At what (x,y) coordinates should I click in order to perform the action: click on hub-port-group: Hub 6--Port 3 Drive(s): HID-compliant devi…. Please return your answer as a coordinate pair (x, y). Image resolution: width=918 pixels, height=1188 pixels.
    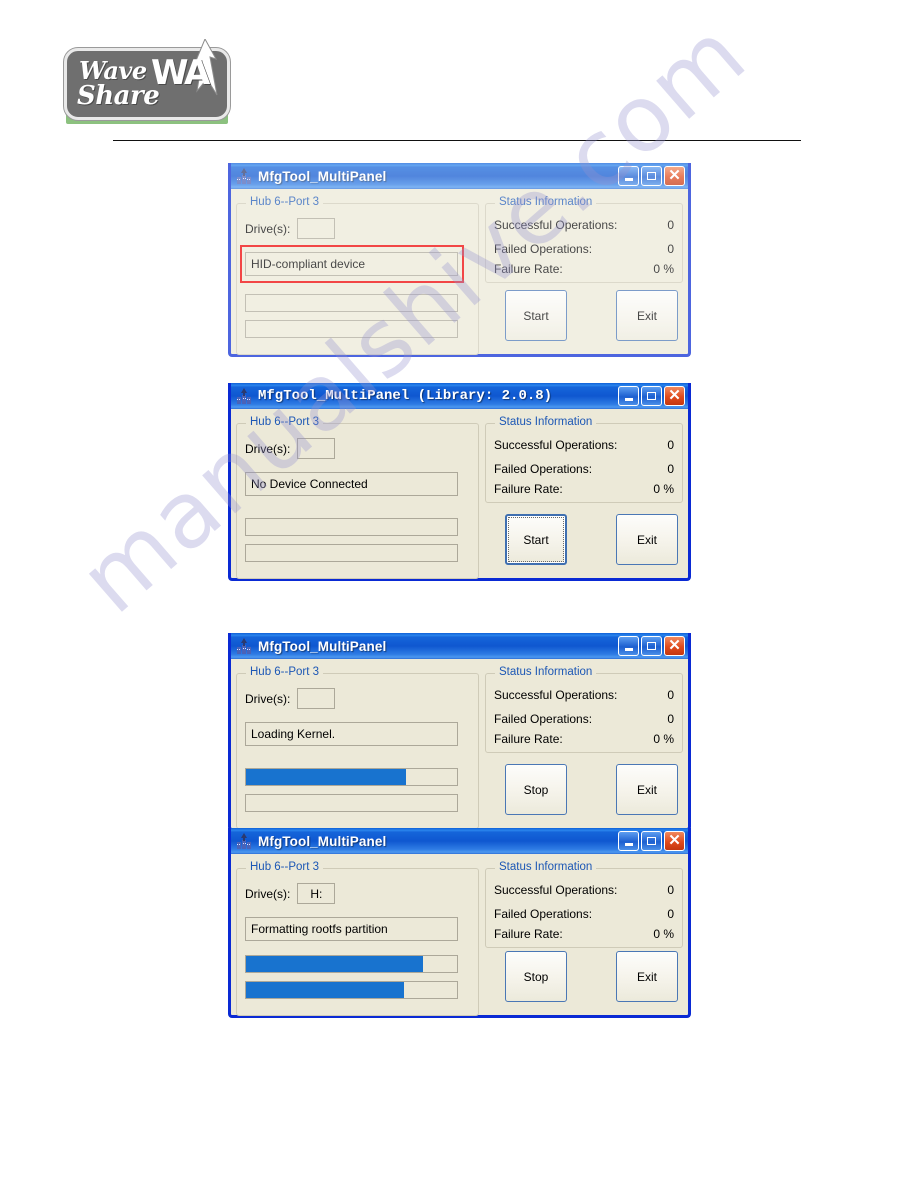
    Looking at the image, I should click on (357, 275).